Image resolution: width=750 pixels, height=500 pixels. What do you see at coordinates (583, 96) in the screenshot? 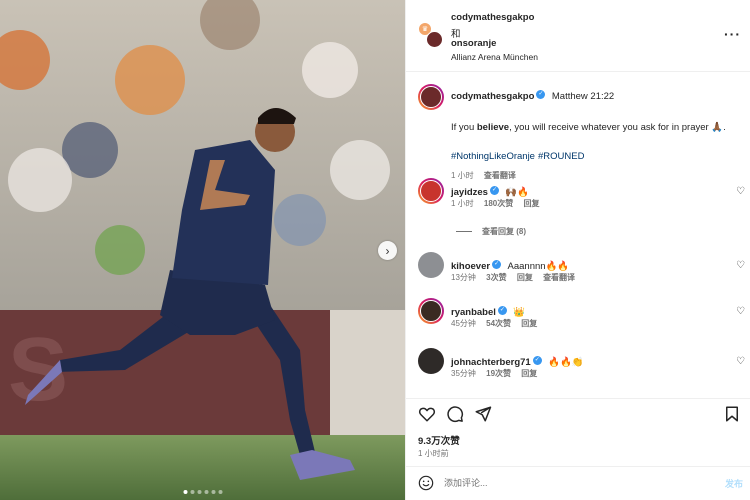
I see `caption-verse: Matthew 21:22` at bounding box center [583, 96].